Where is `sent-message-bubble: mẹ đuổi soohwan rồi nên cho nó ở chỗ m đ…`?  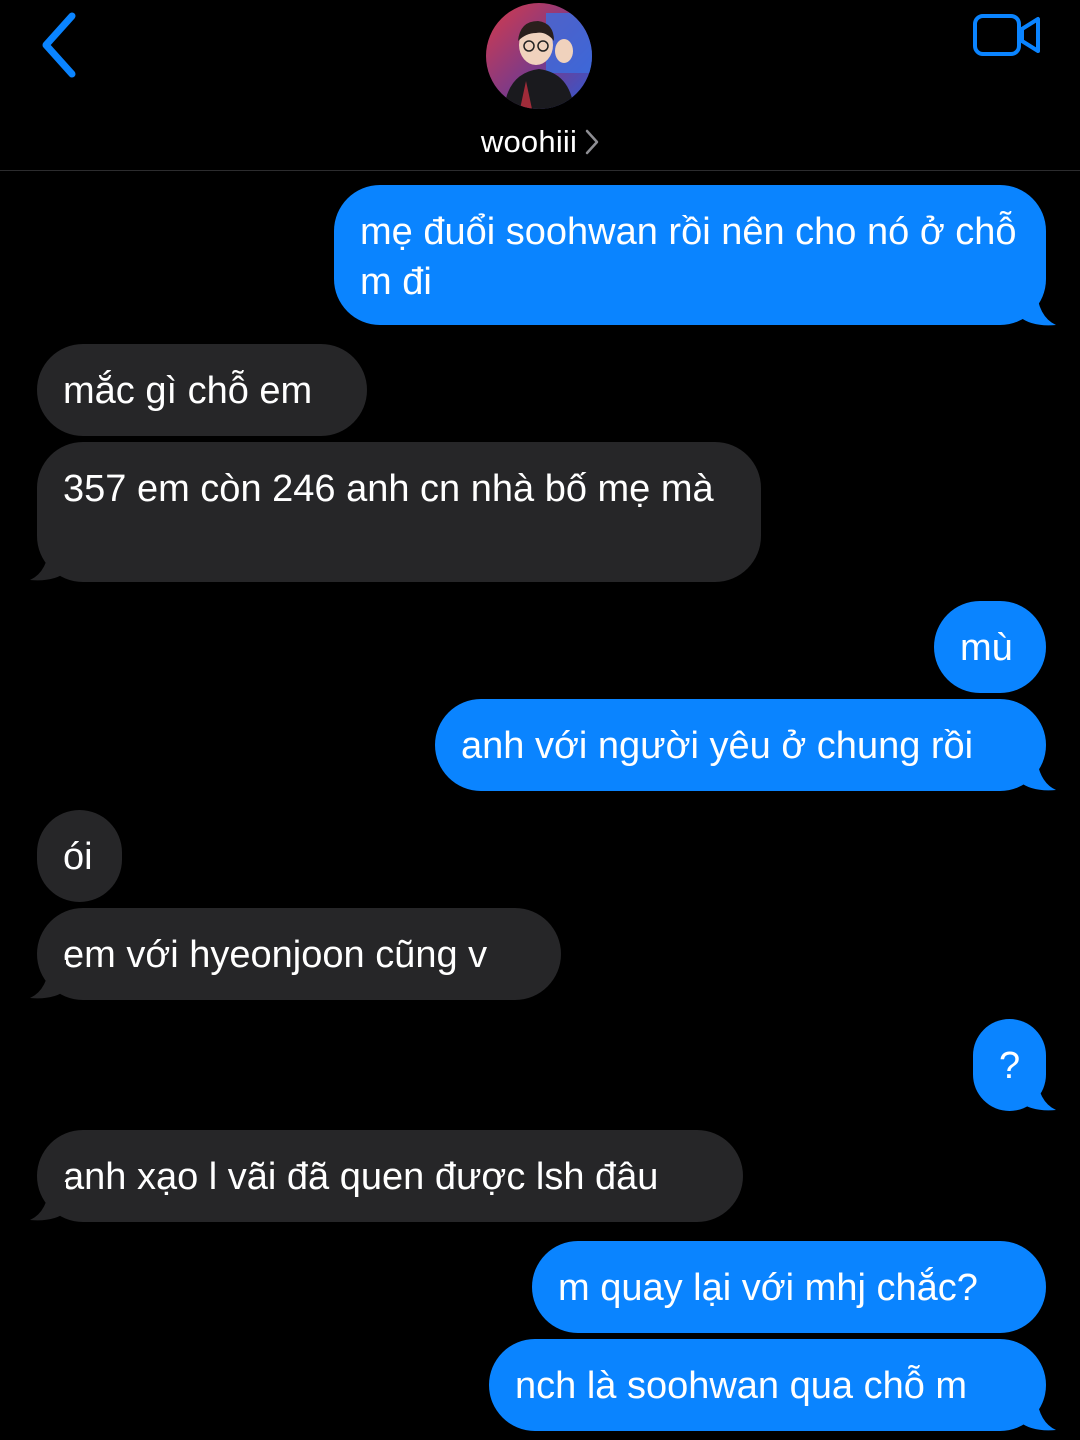 sent-message-bubble: mẹ đuổi soohwan rồi nên cho nó ở chỗ m đ… is located at coordinates (690, 255).